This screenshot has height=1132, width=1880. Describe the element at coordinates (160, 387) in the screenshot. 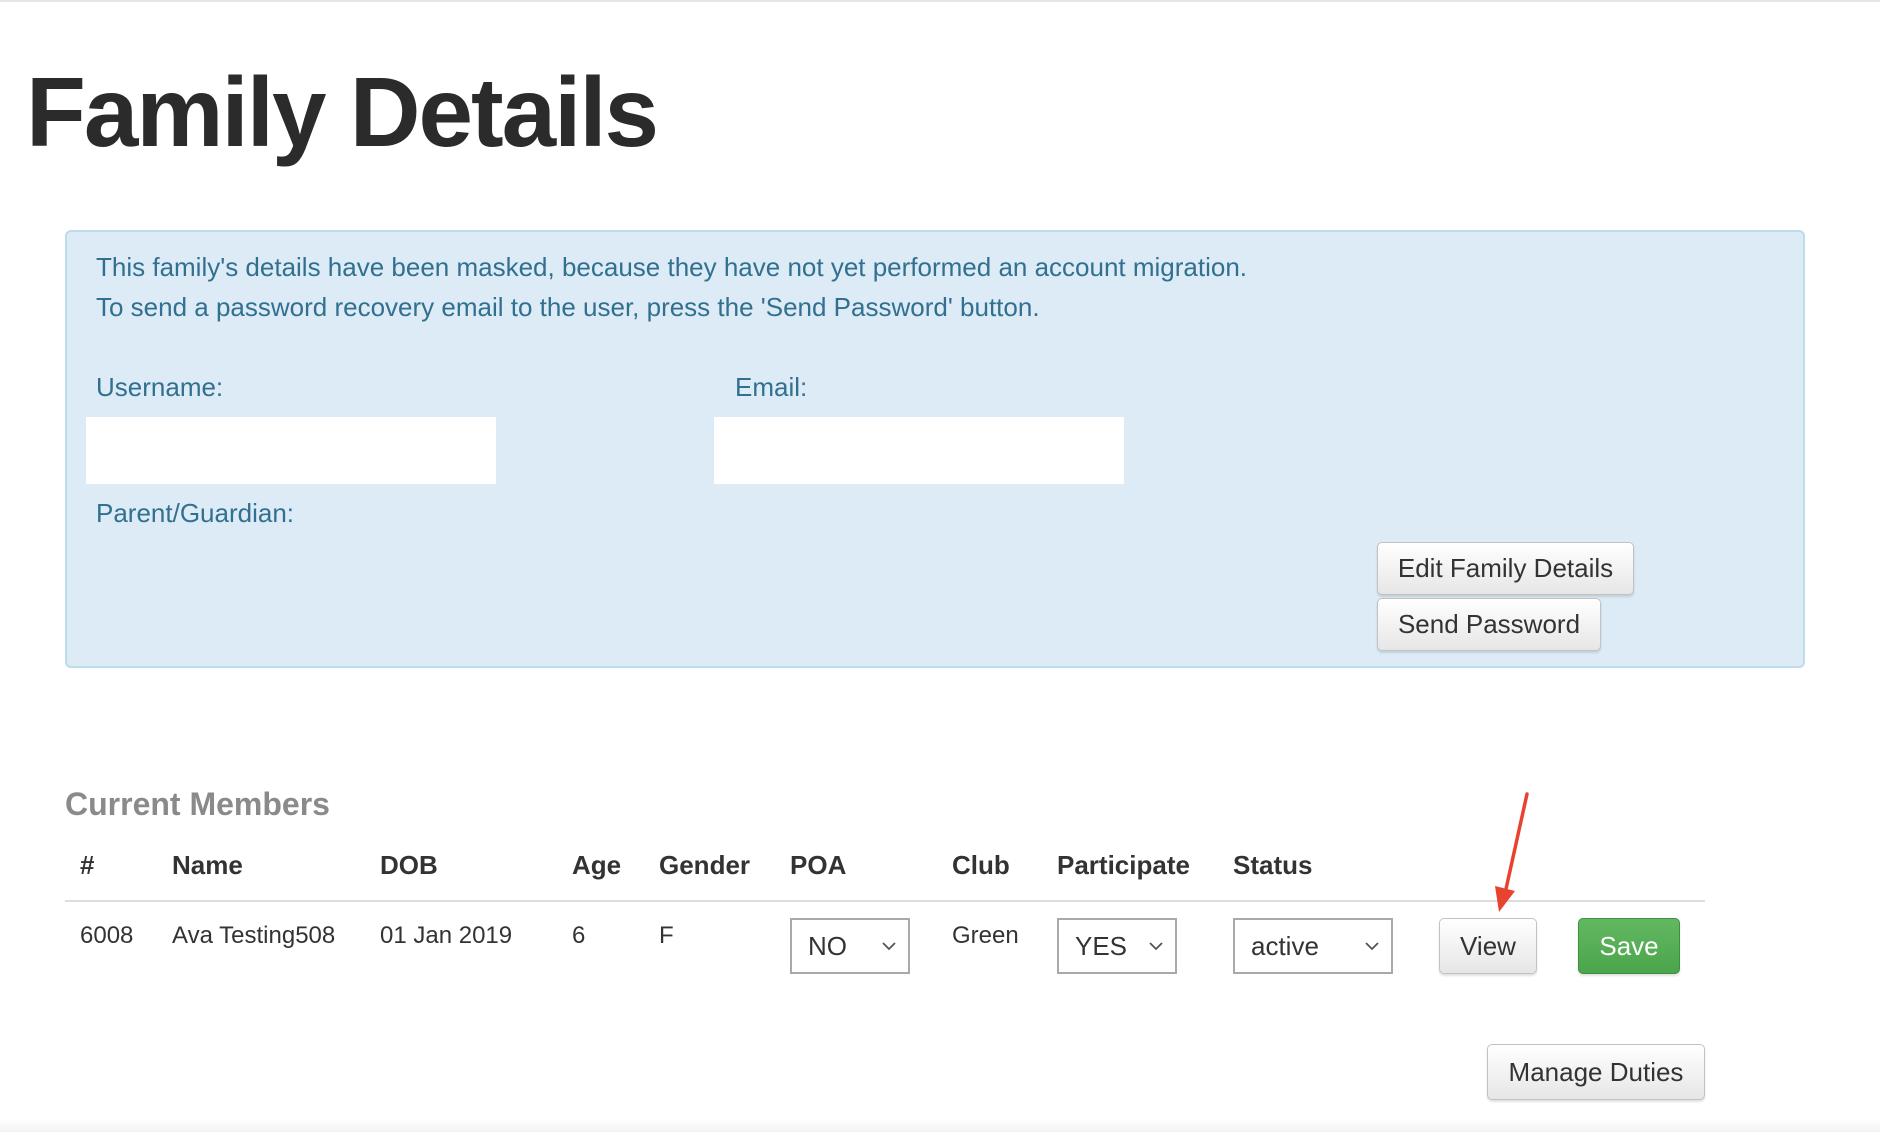

I see `username-label: Username:` at that location.